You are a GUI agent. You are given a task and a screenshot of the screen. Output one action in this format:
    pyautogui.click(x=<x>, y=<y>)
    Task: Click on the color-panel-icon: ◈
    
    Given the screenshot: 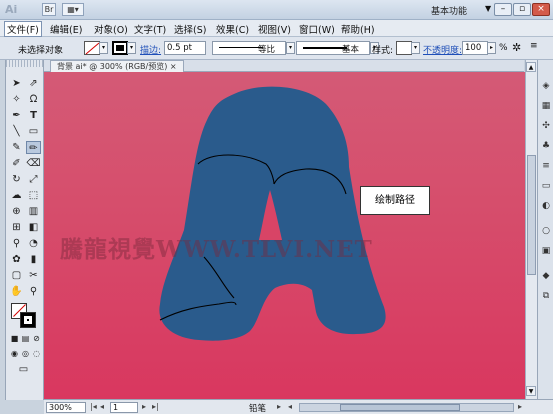 What is the action you would take?
    pyautogui.click(x=546, y=86)
    